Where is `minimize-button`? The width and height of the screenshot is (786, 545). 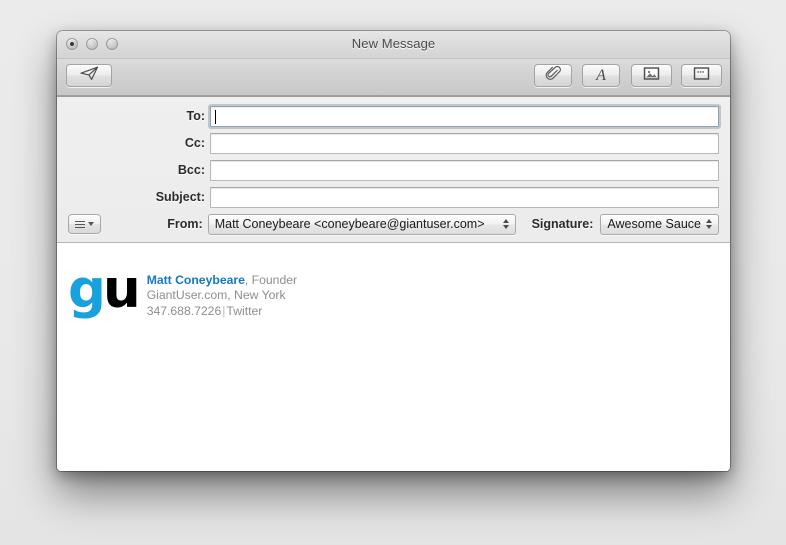
minimize-button is located at coordinates (92, 44).